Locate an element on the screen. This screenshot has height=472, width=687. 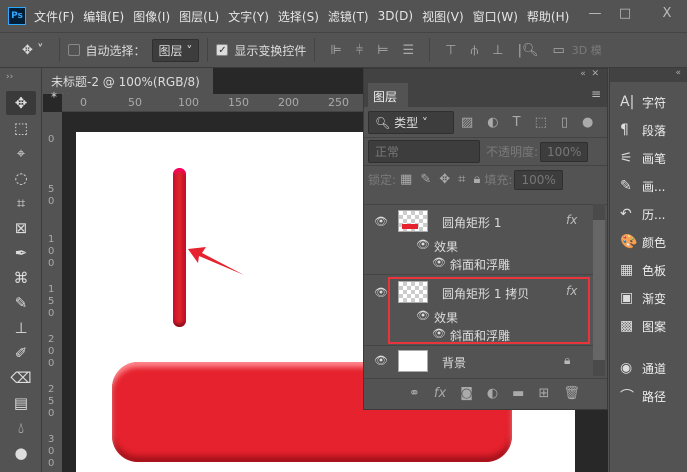
filter-shape-icon: ⬚ is located at coordinates (541, 122).